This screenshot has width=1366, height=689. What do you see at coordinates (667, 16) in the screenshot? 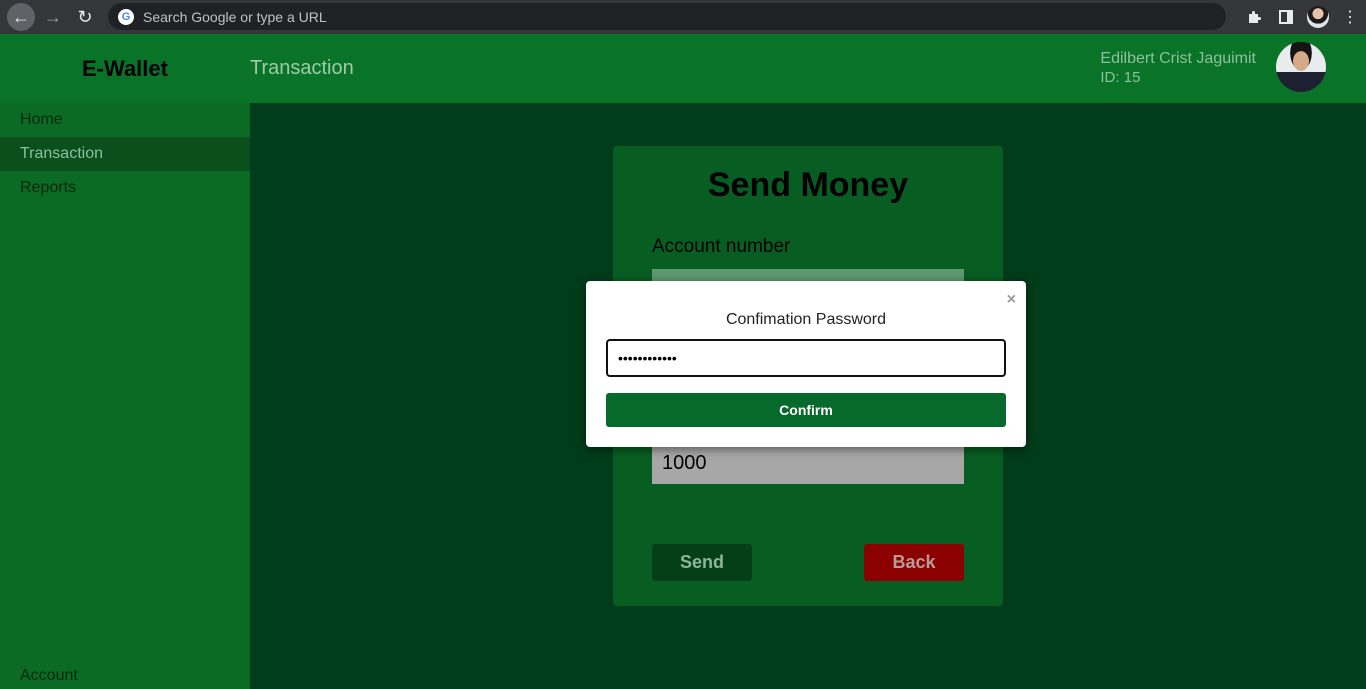
I see `address-bar: G Search Google or type a URL` at bounding box center [667, 16].